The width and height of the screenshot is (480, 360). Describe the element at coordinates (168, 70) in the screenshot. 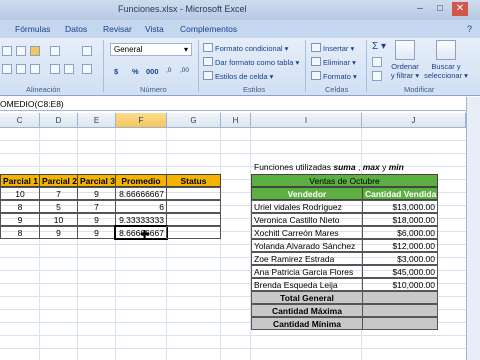

I see `increase-decimal-button: ,0` at that location.